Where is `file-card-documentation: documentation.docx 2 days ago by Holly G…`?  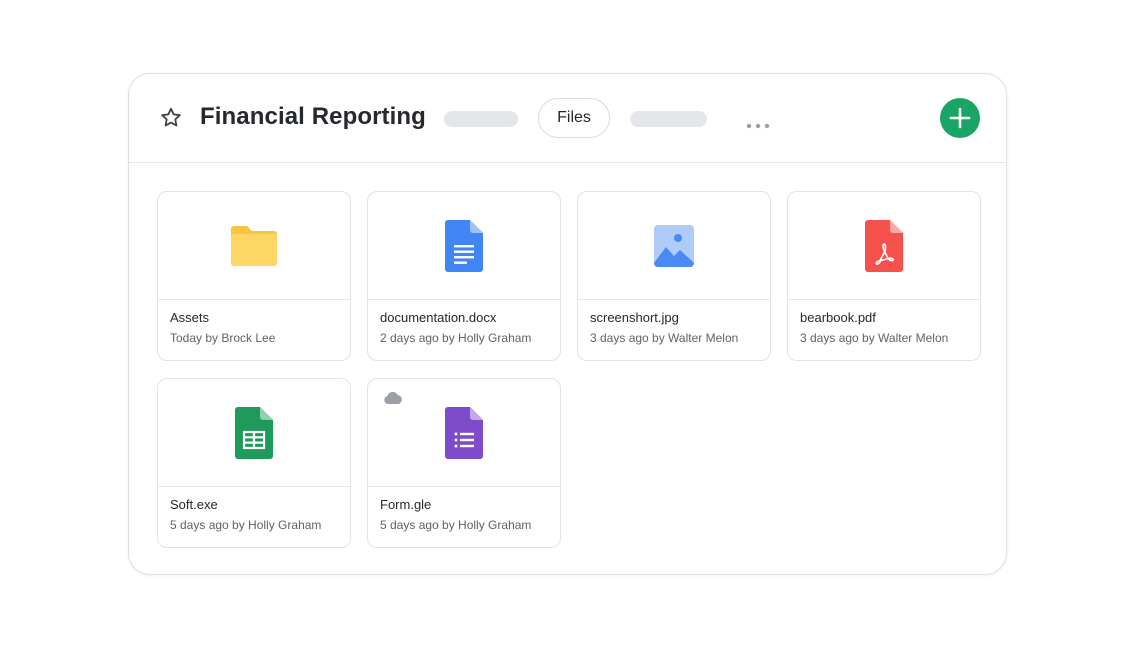 file-card-documentation: documentation.docx 2 days ago by Holly G… is located at coordinates (464, 276).